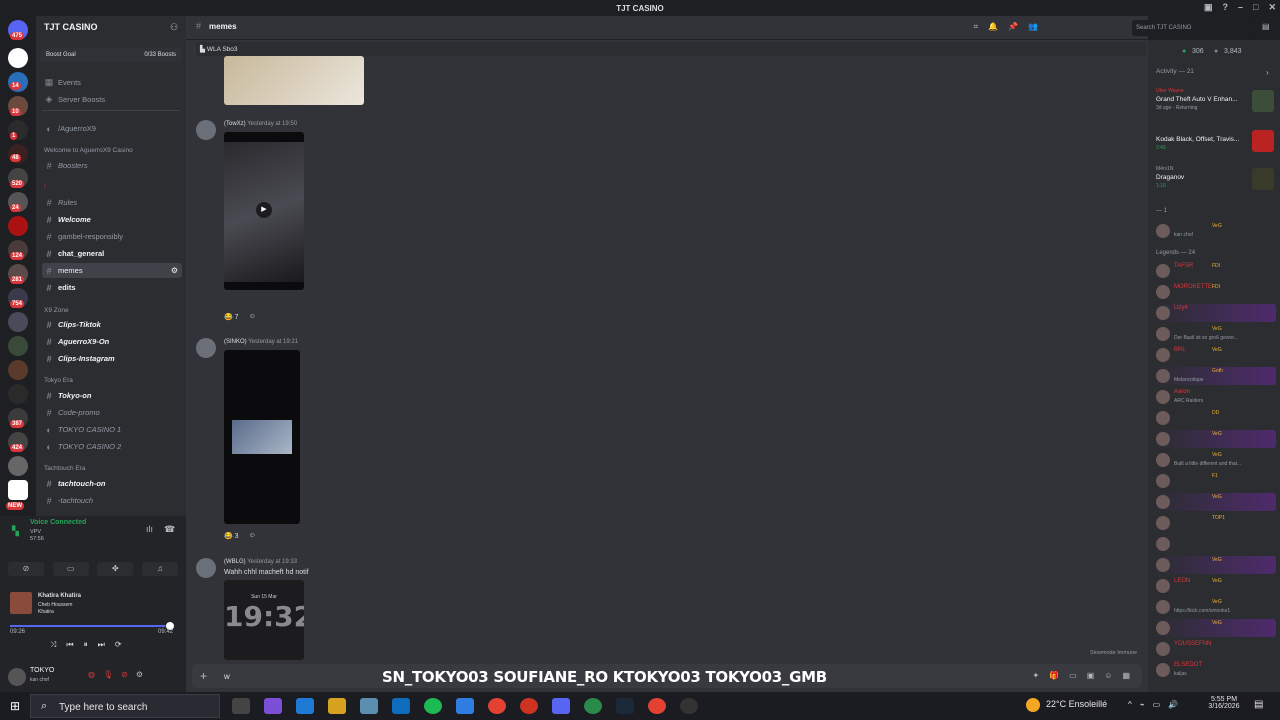 This screenshot has width=1280, height=720. What do you see at coordinates (45, 187) in the screenshot?
I see `category-bang: !` at bounding box center [45, 187].